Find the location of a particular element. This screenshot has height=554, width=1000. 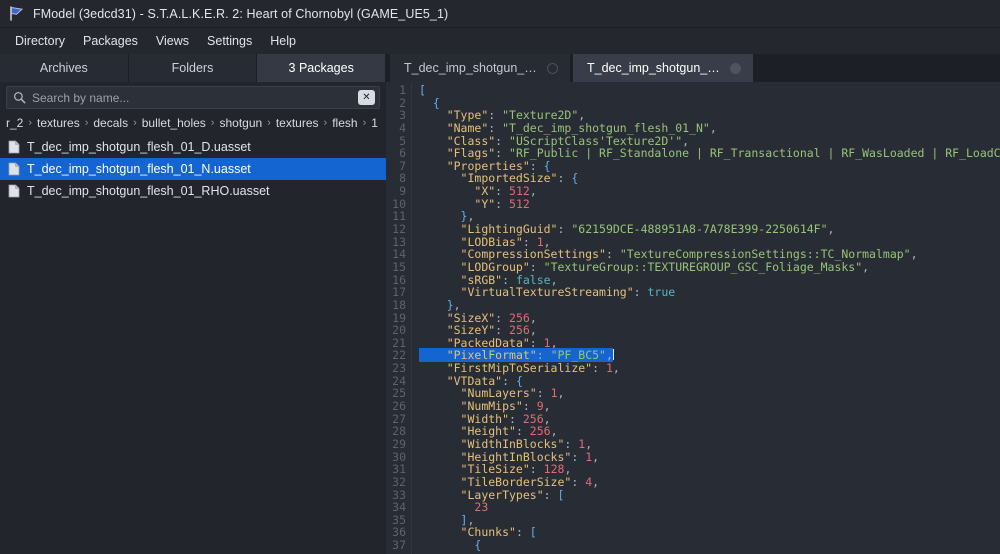

tab-packages: 3 Packages is located at coordinates (322, 68).